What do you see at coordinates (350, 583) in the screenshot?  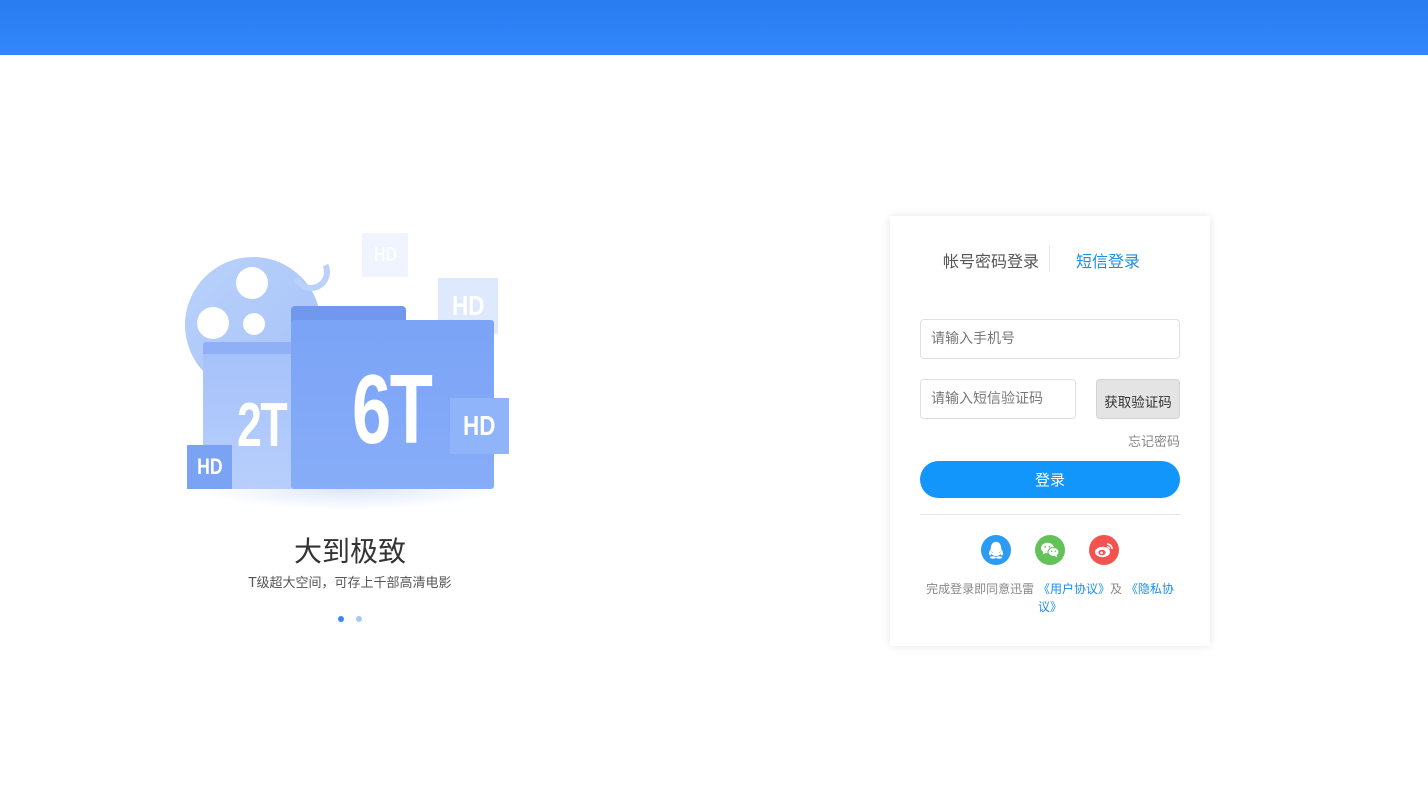 I see `promo-subtitle: T级超大空间，可存上千部高清电影` at bounding box center [350, 583].